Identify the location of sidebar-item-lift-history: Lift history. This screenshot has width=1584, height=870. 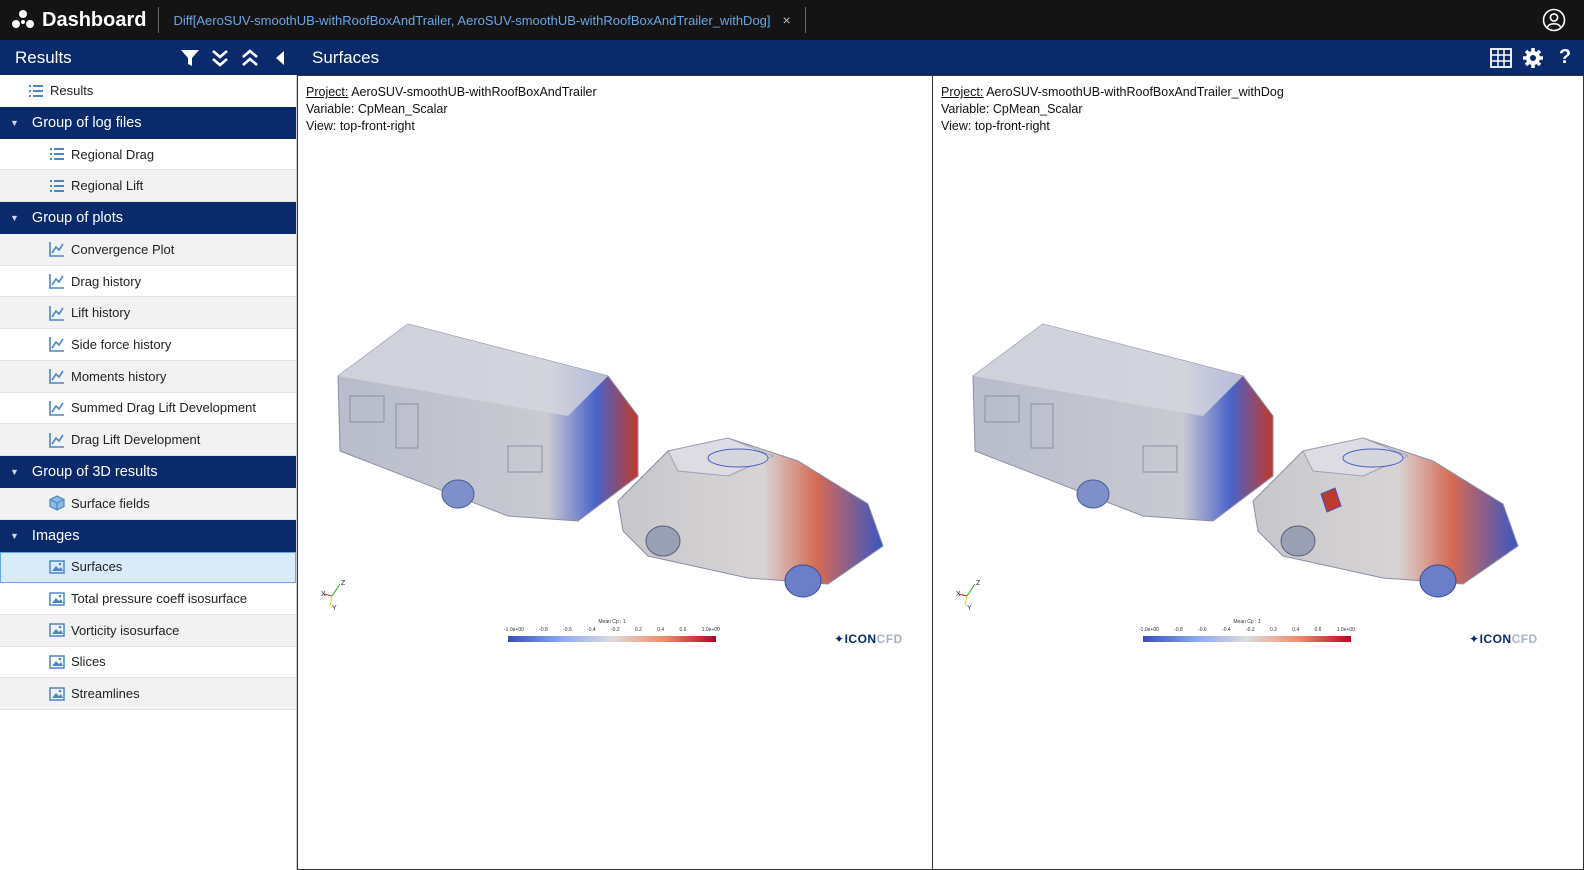
(148, 313).